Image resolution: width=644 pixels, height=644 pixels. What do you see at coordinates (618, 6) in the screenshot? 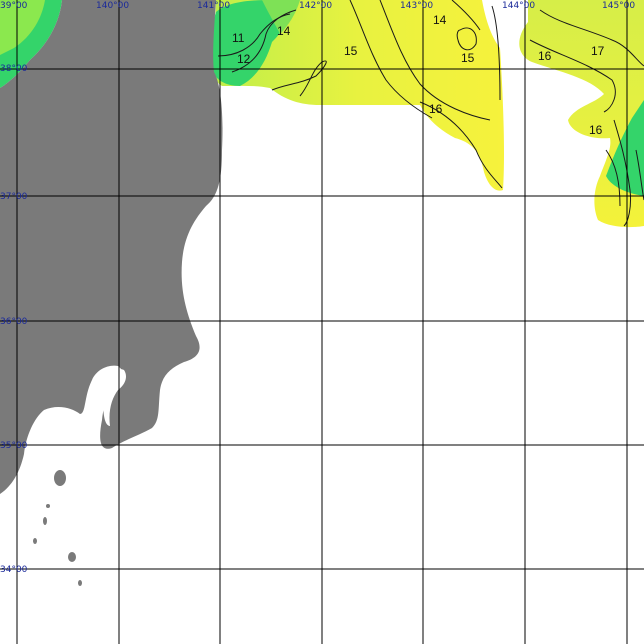
I see `longitude-label-145: 145°00` at bounding box center [618, 6].